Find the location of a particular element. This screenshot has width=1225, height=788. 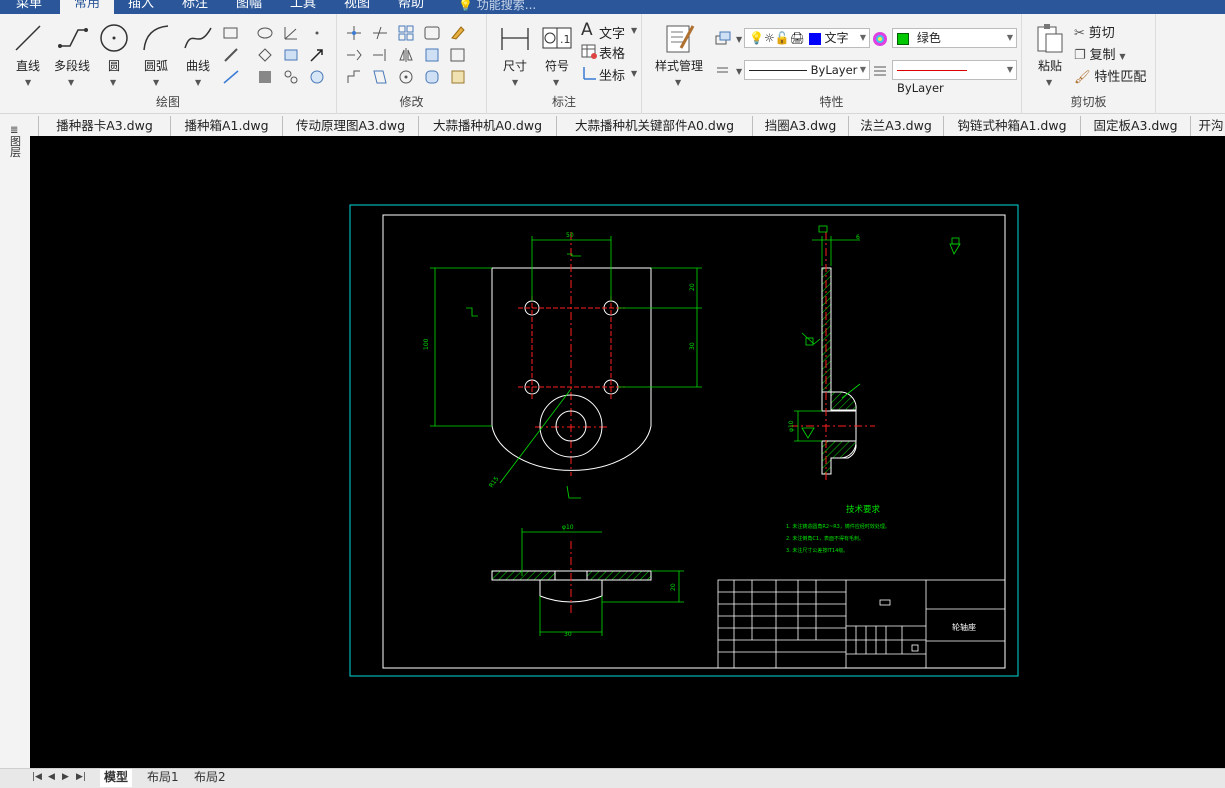

dim-text: 30 is located at coordinates (568, 634).